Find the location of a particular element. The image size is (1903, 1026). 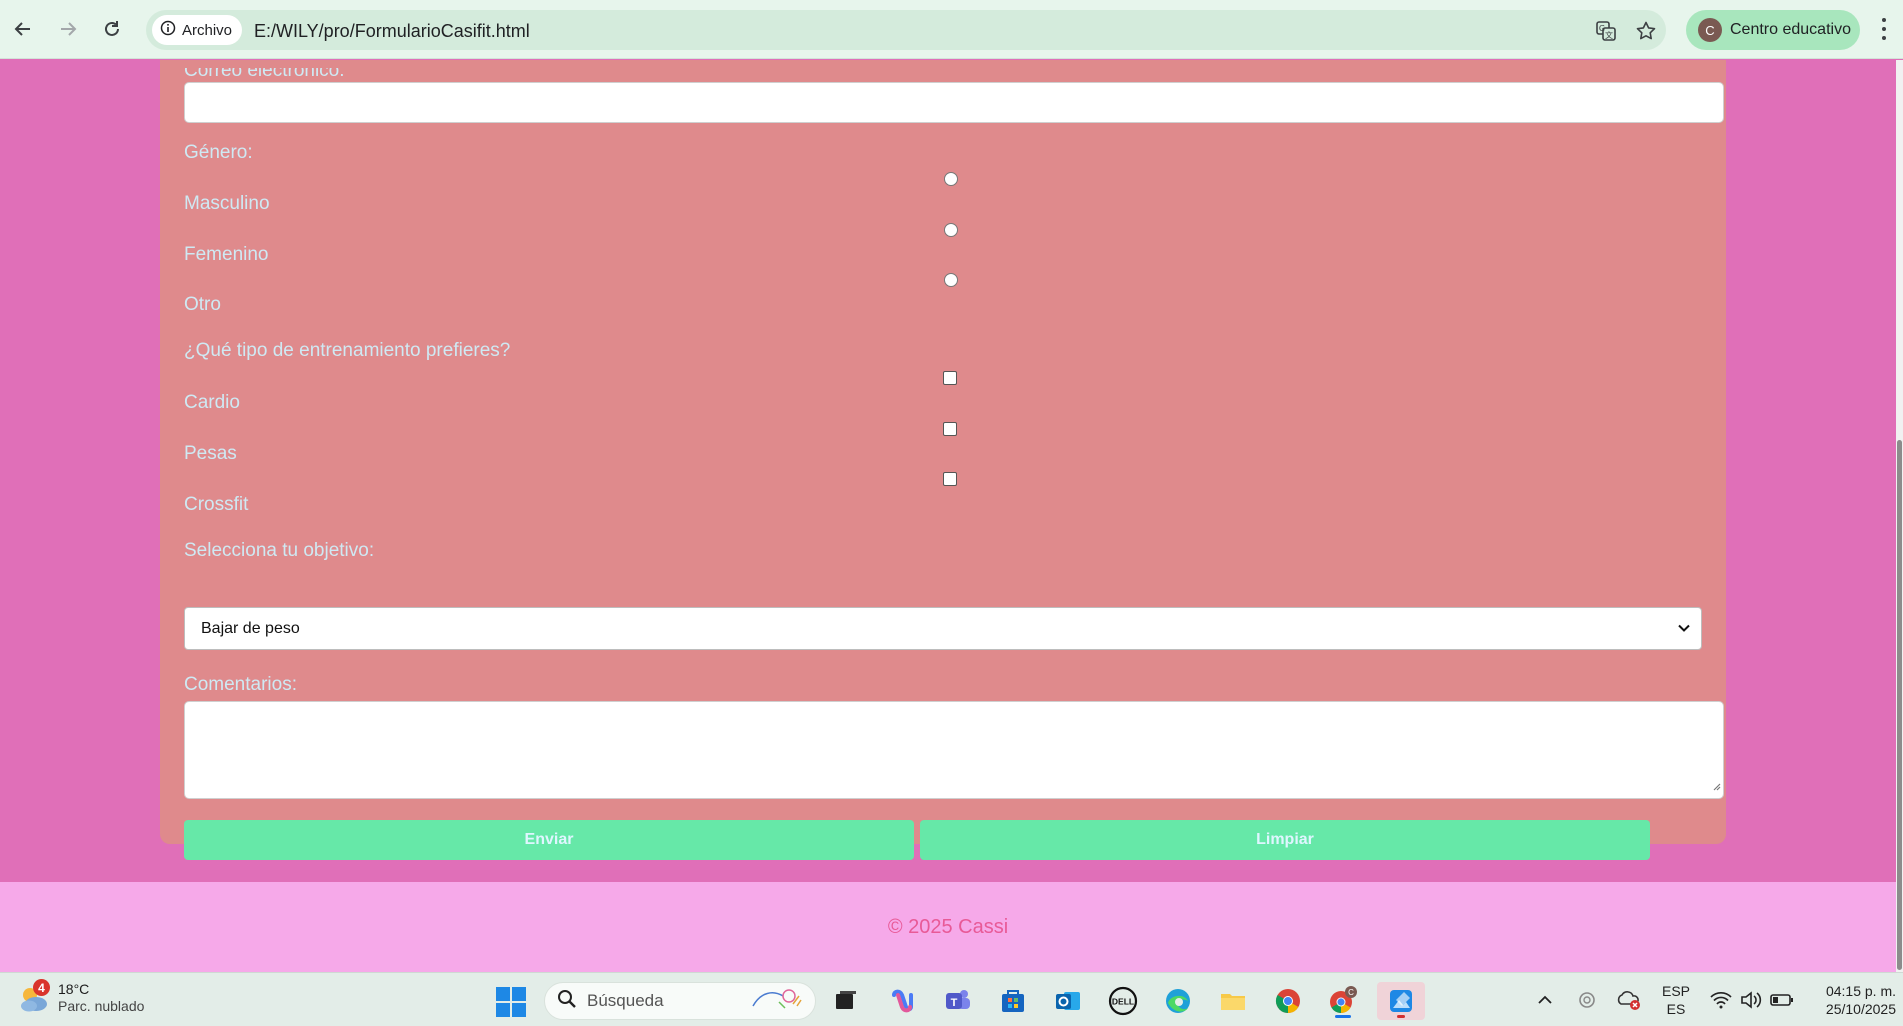

site-chip-label: Archivo is located at coordinates (207, 30).